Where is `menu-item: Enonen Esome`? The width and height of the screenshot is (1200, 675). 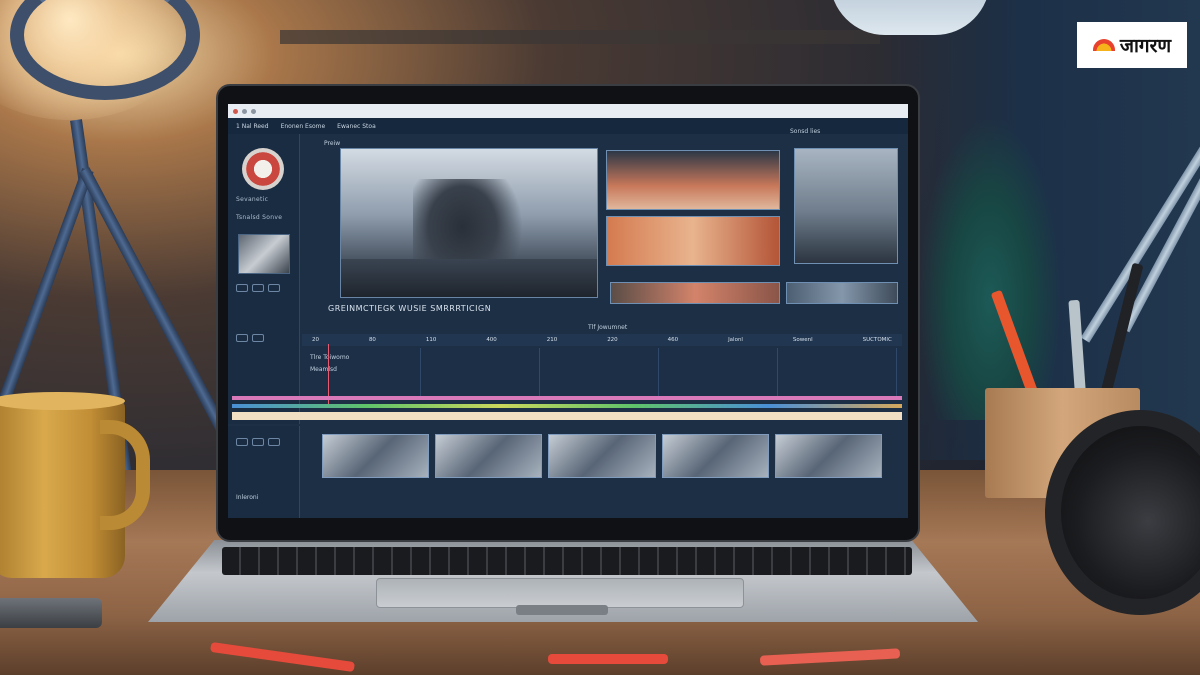 menu-item: Enonen Esome is located at coordinates (303, 126).